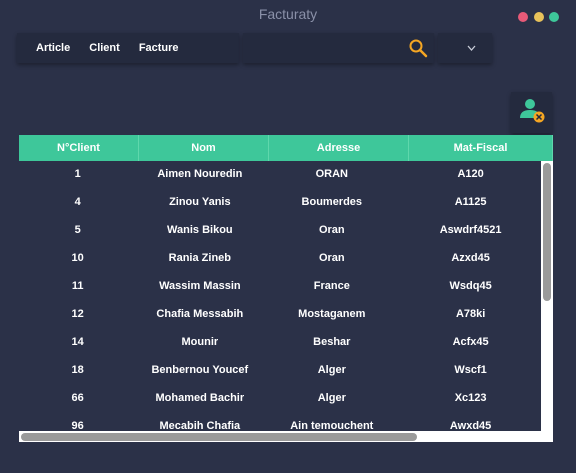 The width and height of the screenshot is (576, 473). Describe the element at coordinates (159, 48) in the screenshot. I see `menu-item-facture: Facture` at that location.